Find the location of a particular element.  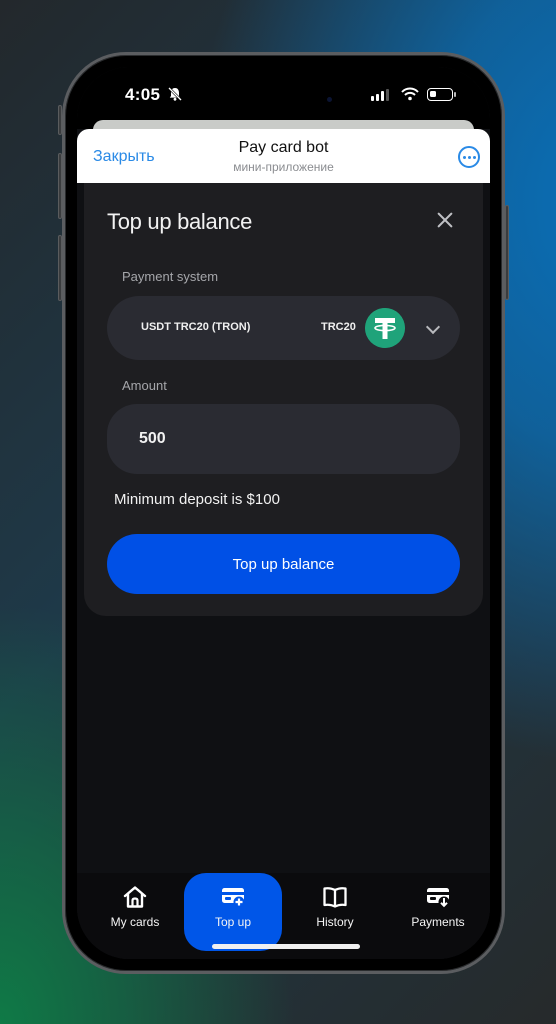

selected-payment-name: USDT TRC20 (TRON) is located at coordinates (196, 327).